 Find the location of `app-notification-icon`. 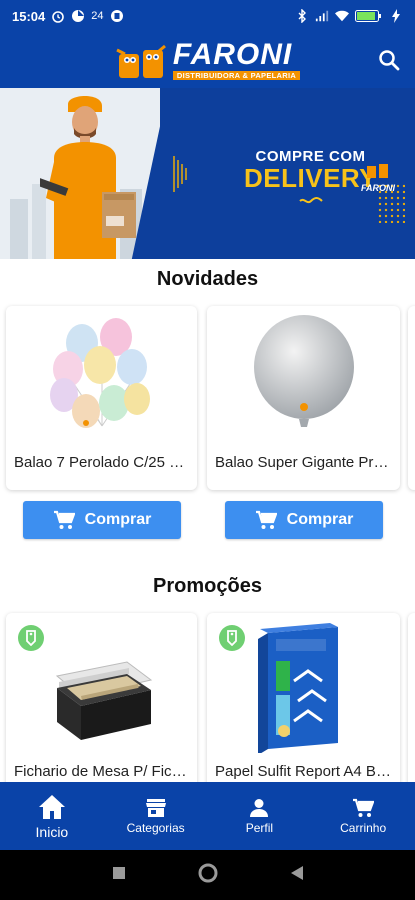

app-notification-icon is located at coordinates (117, 16).